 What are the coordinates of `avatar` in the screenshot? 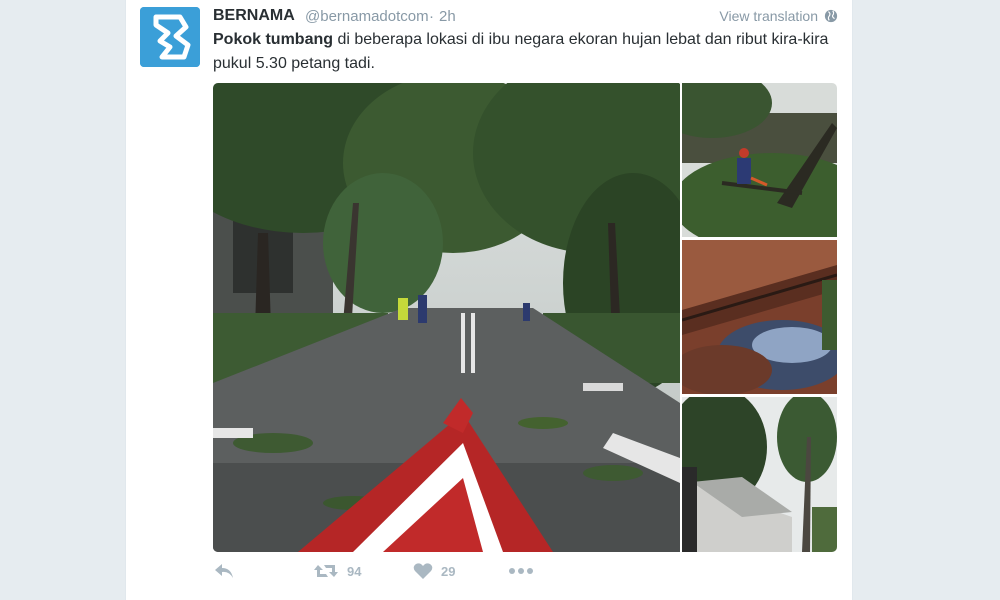 It's located at (170, 37).